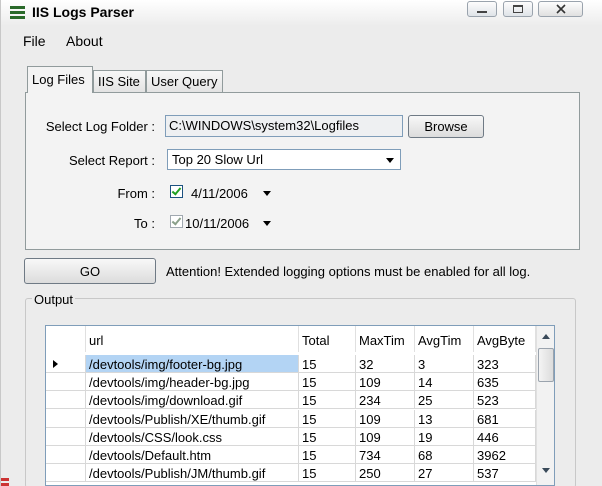  Describe the element at coordinates (60, 79) in the screenshot. I see `tab-log-files: Log Files` at that location.